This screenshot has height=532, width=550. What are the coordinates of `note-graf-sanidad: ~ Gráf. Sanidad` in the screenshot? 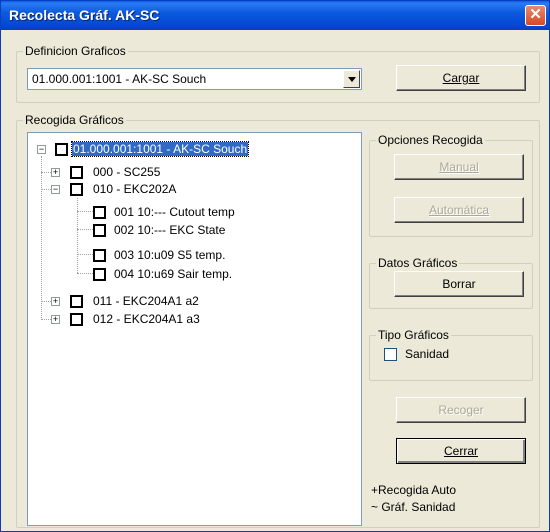 It's located at (413, 507).